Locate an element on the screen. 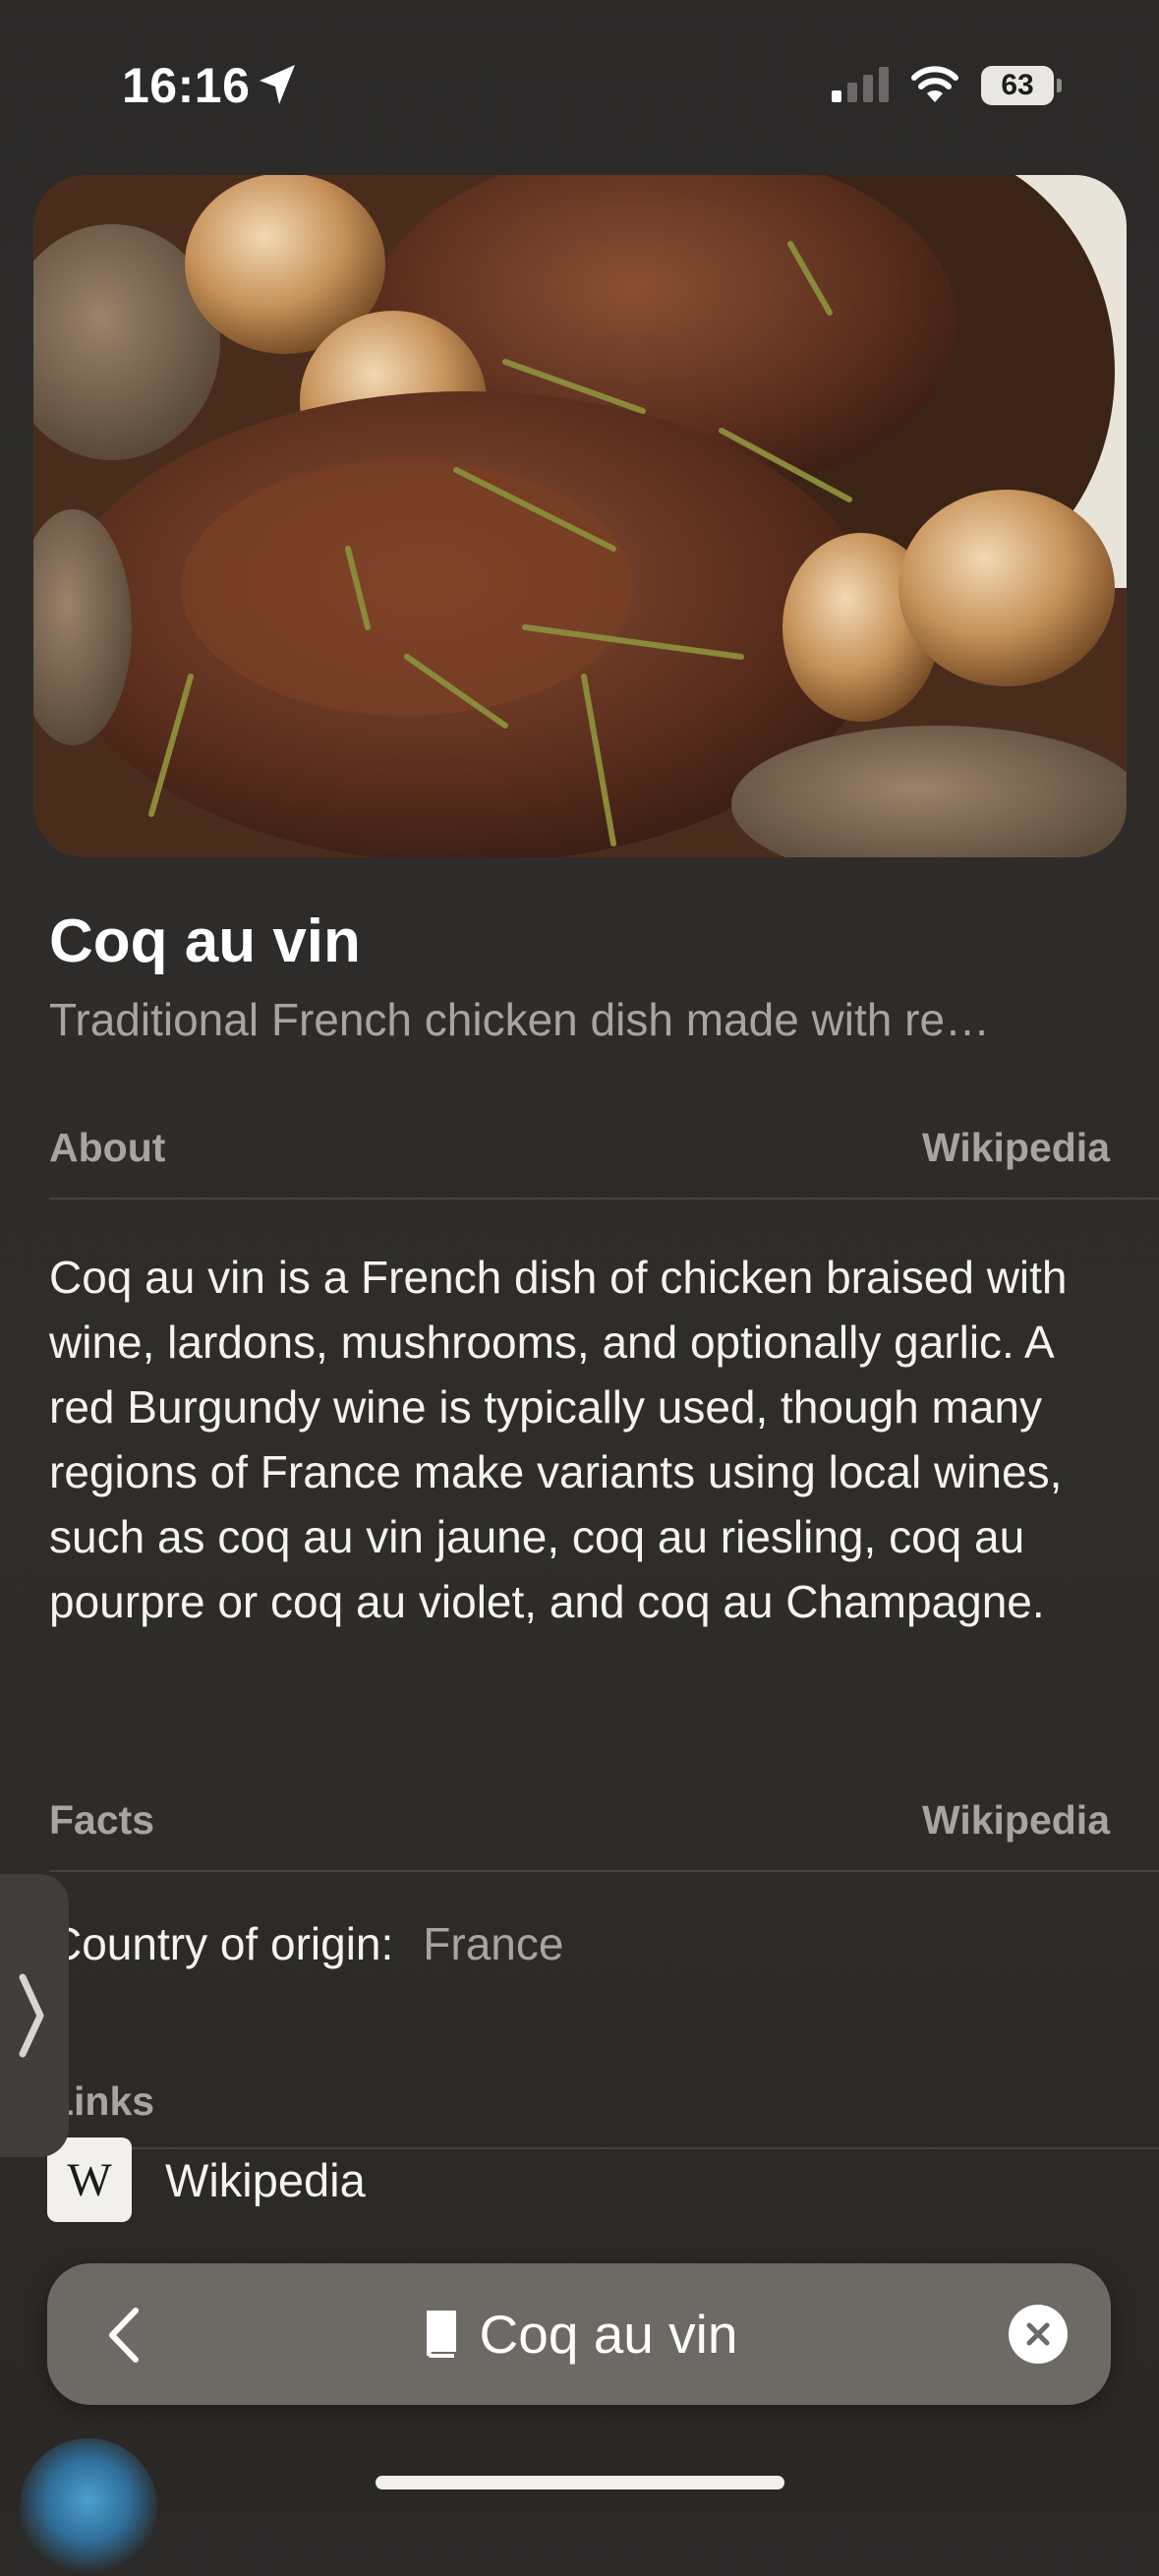 Image resolution: width=1159 pixels, height=2576 pixels. bottom-address-bar: Coq au vin is located at coordinates (579, 2334).